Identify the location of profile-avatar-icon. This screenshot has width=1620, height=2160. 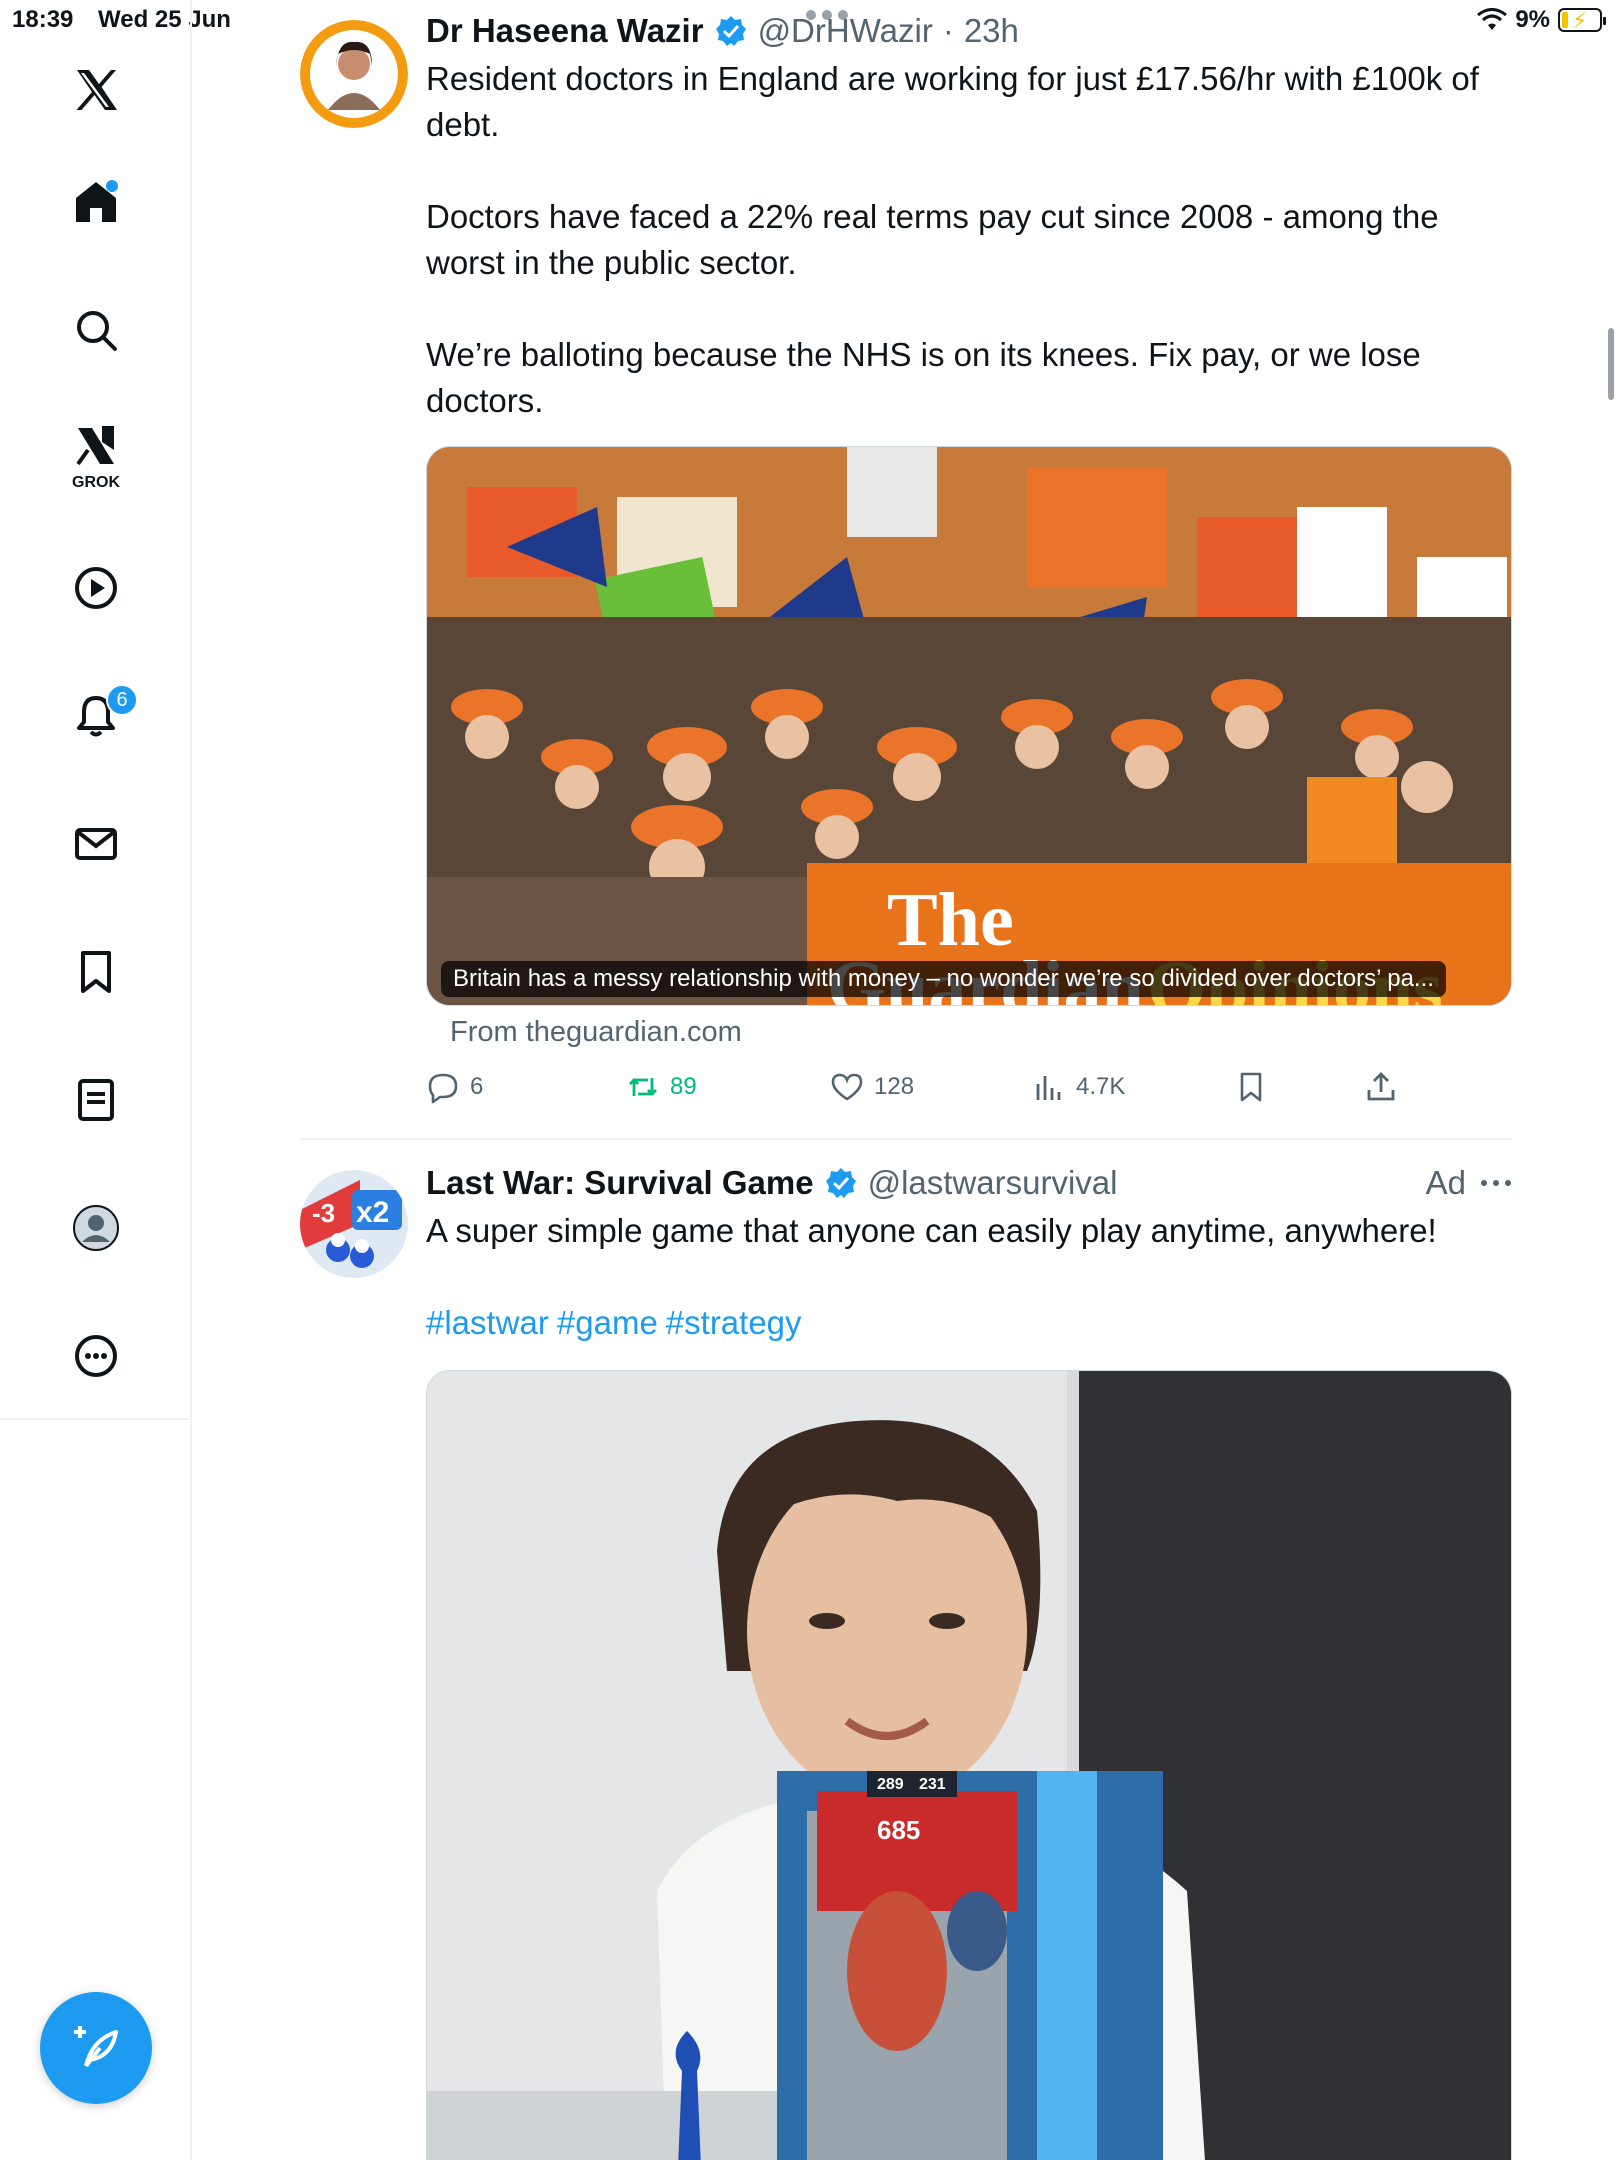
(96, 1228).